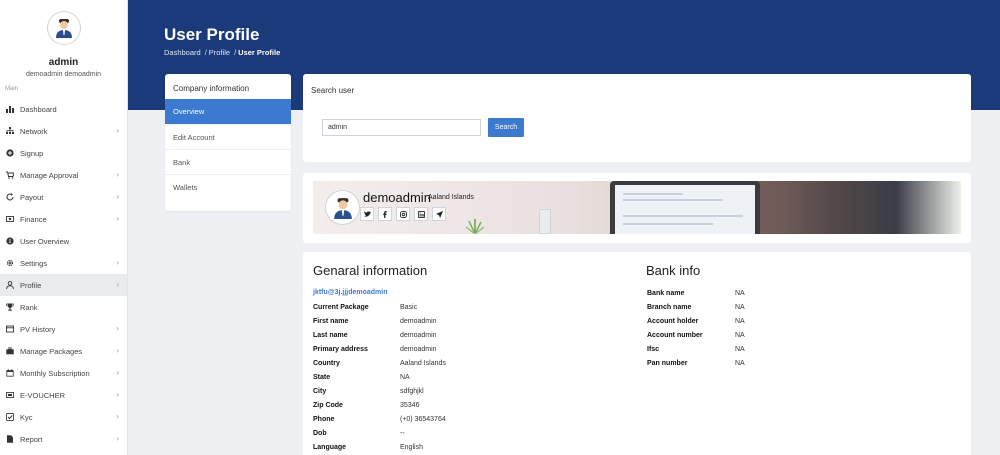 The width and height of the screenshot is (1000, 455). What do you see at coordinates (418, 321) in the screenshot?
I see `info-value: demoadmin` at bounding box center [418, 321].